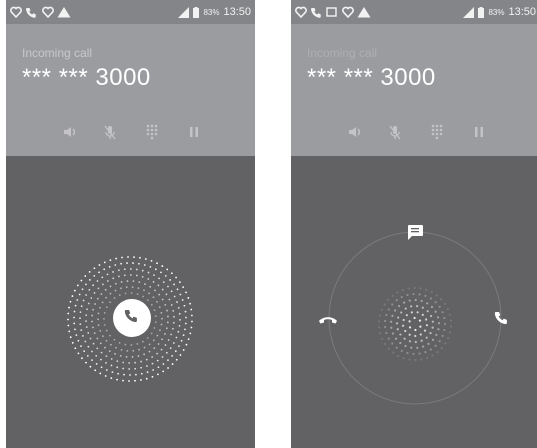 This screenshot has height=448, width=537. Describe the element at coordinates (328, 320) in the screenshot. I see `decline-call-button` at that location.